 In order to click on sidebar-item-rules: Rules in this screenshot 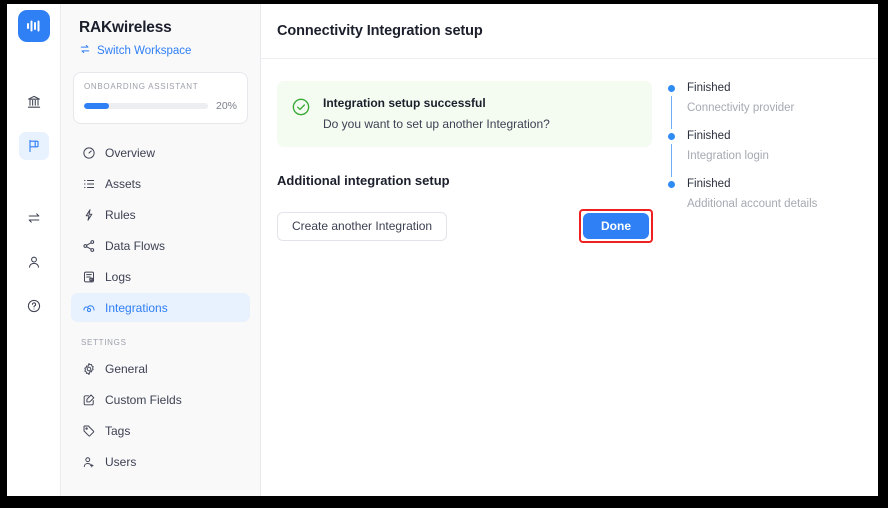, I will do `click(160, 214)`.